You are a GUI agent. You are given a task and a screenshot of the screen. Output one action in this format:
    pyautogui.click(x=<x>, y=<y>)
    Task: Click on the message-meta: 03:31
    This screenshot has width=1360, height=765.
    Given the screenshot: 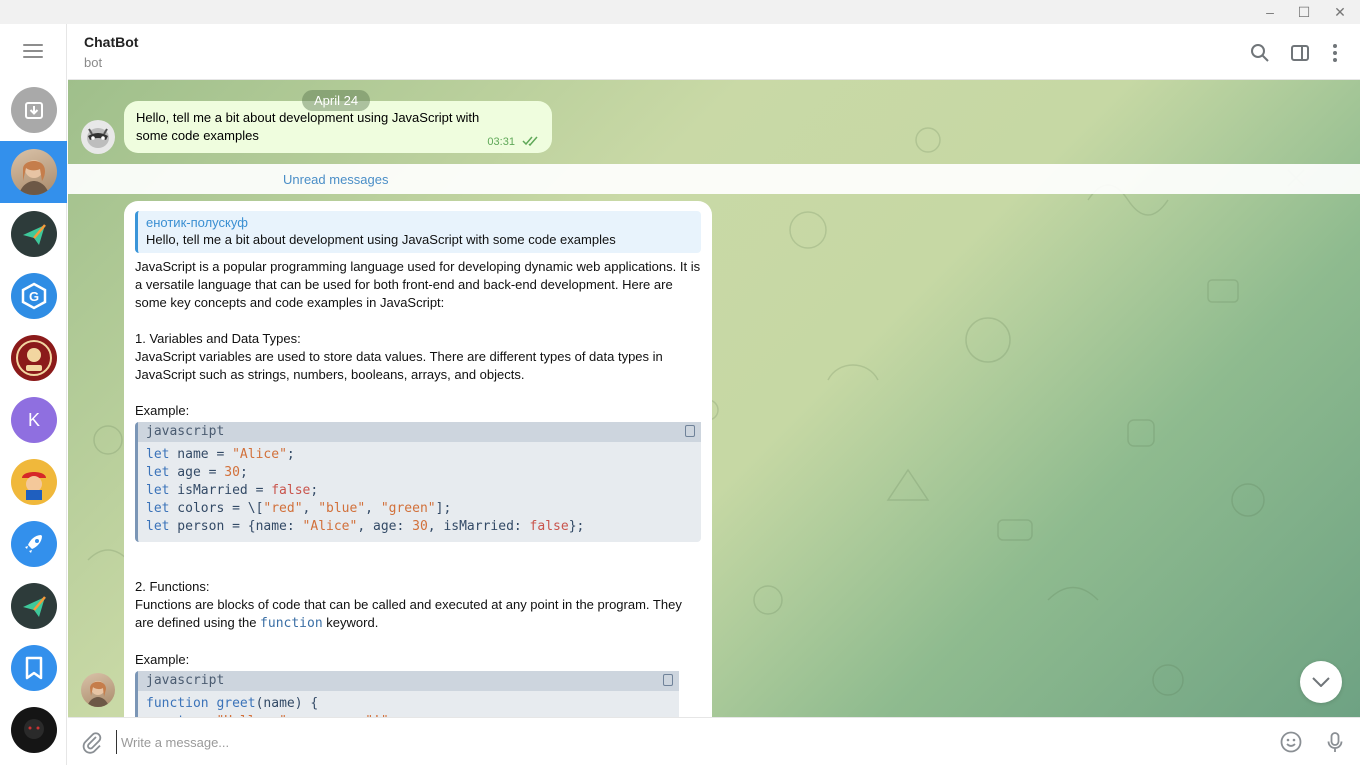 What is the action you would take?
    pyautogui.click(x=513, y=142)
    